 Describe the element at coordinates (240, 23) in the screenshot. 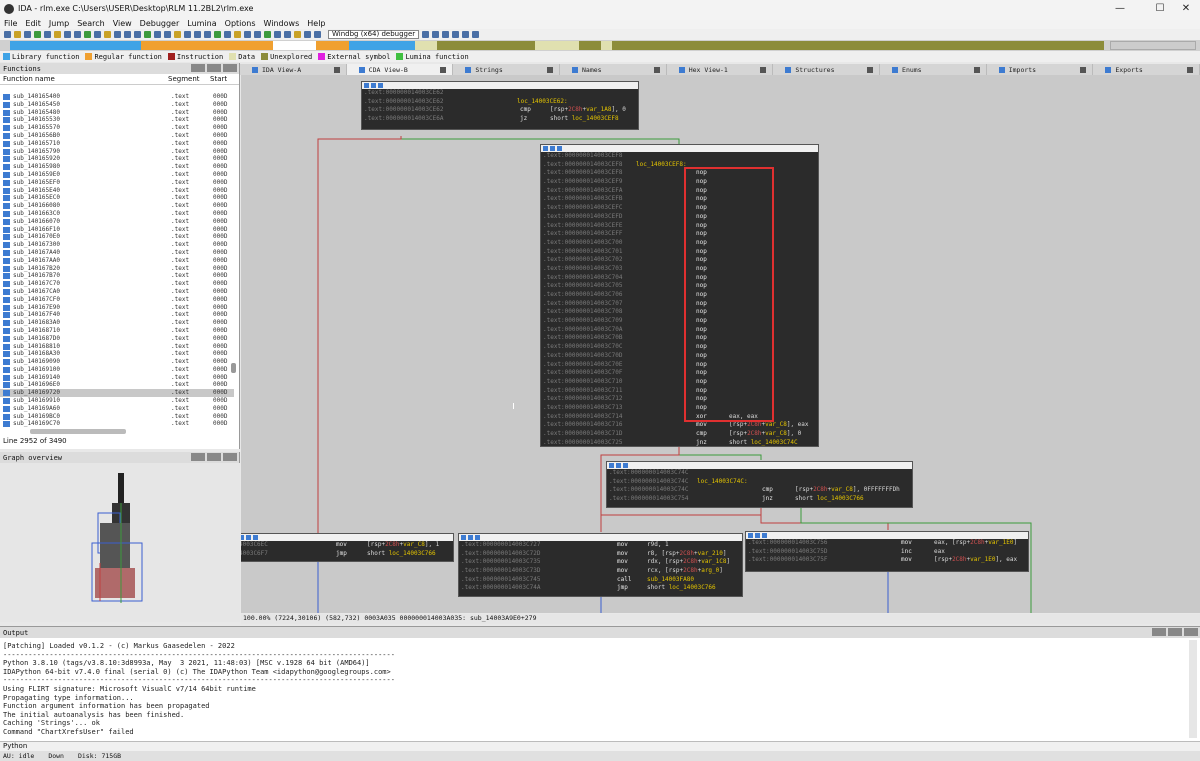

I see `menu-options: Options` at that location.